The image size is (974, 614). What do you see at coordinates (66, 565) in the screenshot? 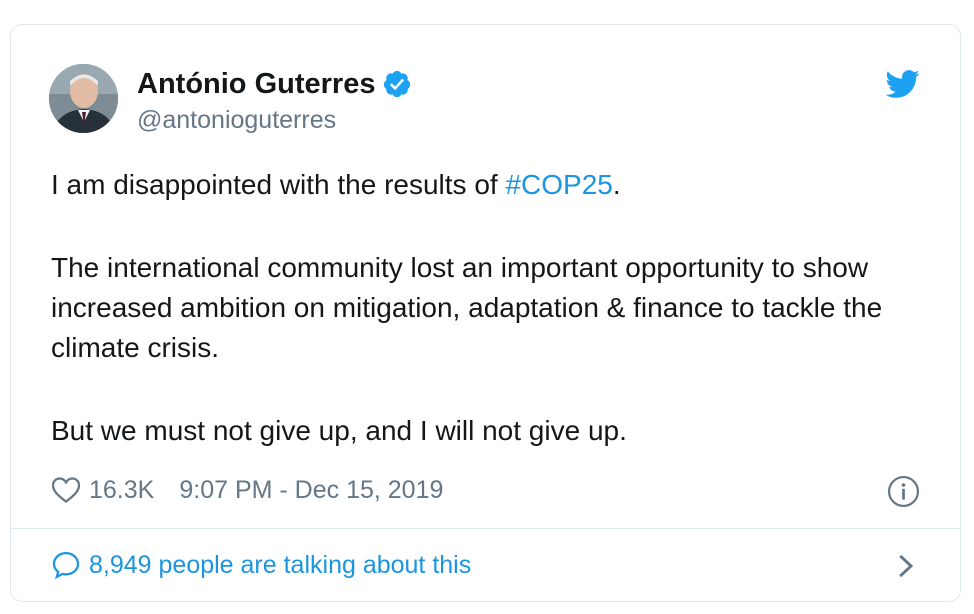
I see `speech-bubble-icon` at bounding box center [66, 565].